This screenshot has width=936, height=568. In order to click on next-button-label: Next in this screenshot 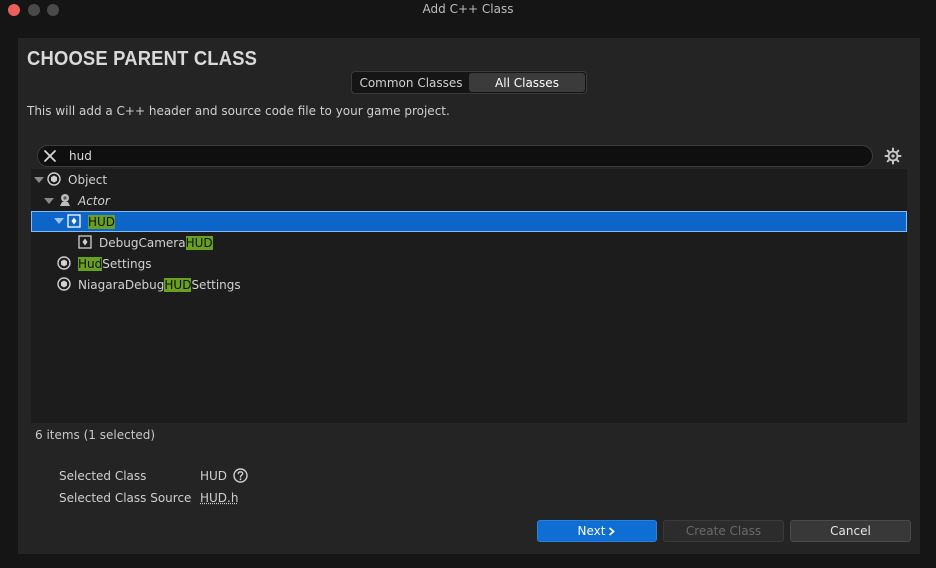, I will do `click(591, 531)`.